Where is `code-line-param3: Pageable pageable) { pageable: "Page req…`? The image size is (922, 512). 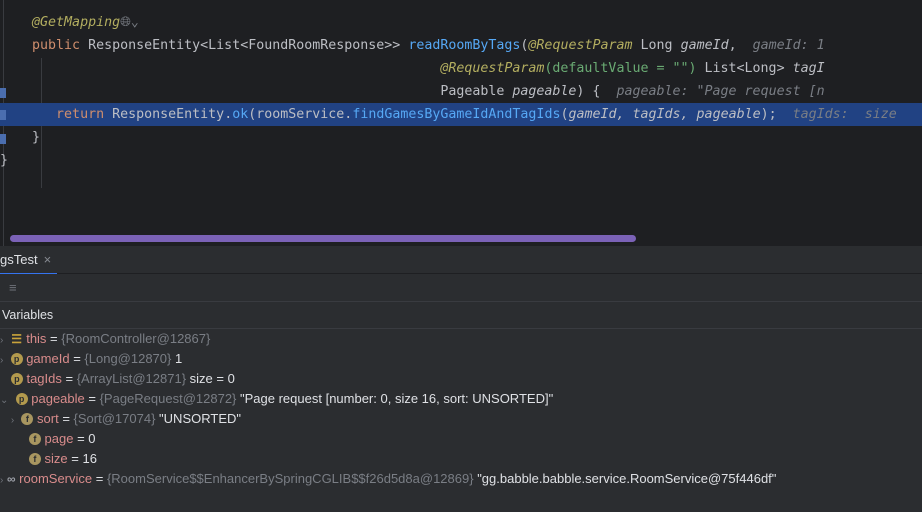 code-line-param3: Pageable pageable) { pageable: "Page req… is located at coordinates (632, 91).